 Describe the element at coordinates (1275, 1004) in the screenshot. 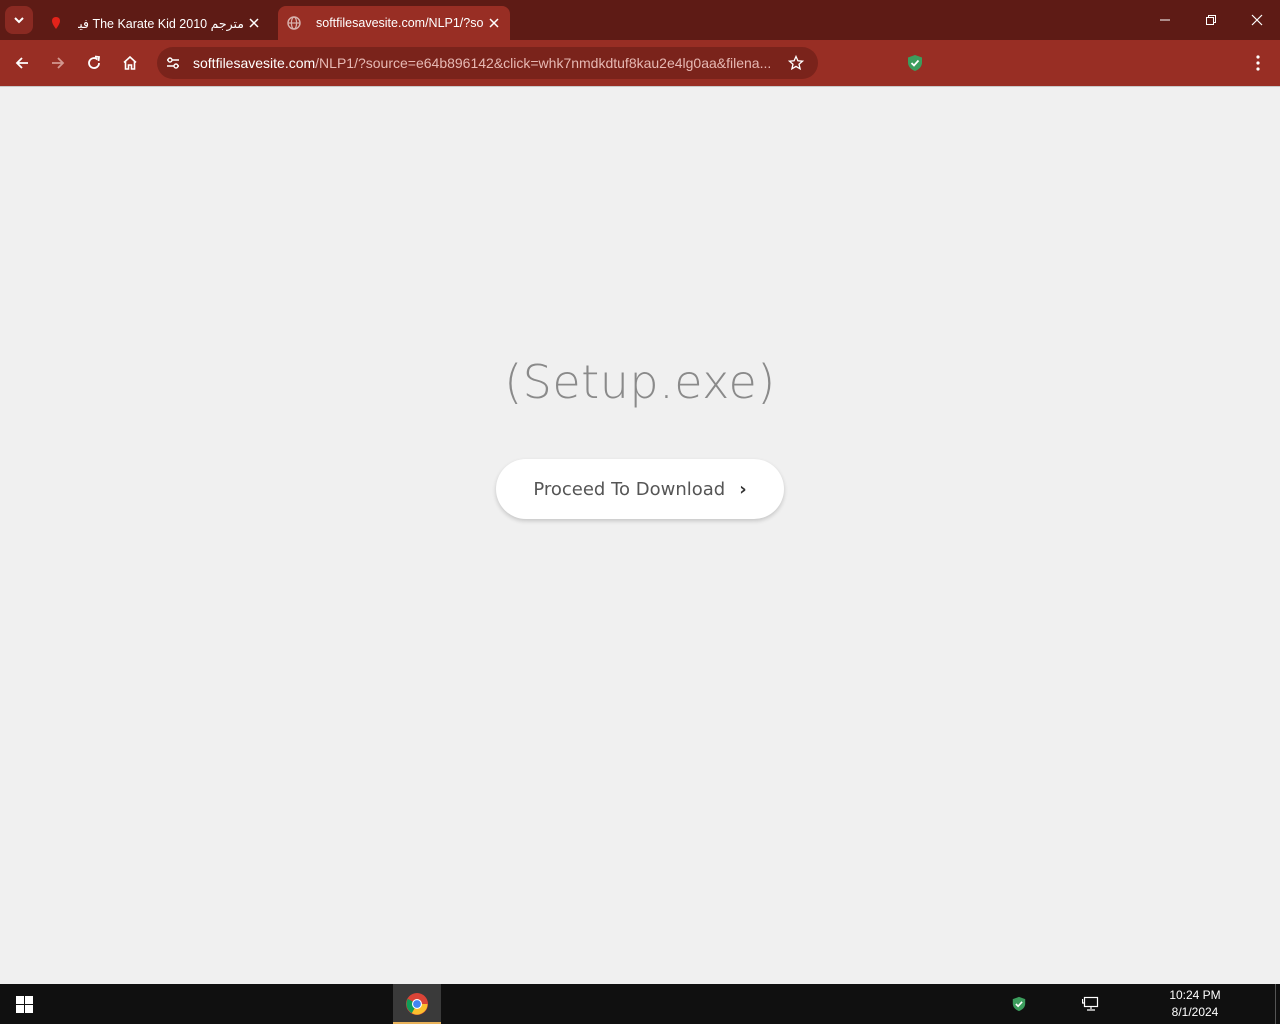

I see `show-desktop-button` at that location.